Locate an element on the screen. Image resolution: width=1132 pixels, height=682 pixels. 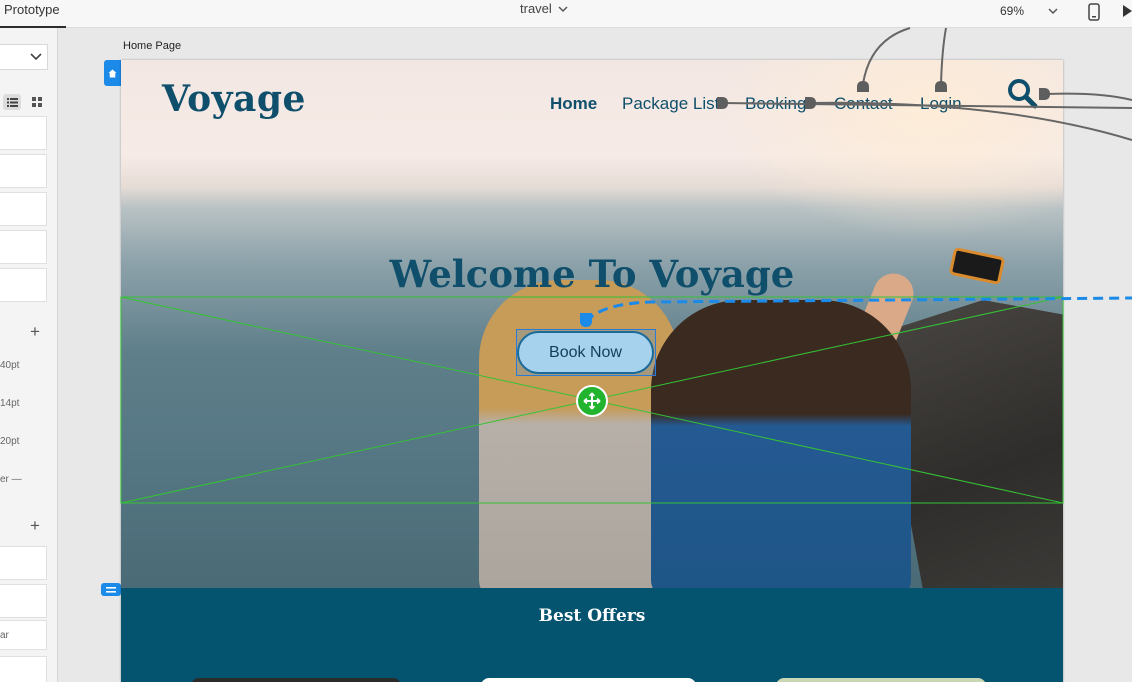
home-marker-icon is located at coordinates (112, 73).